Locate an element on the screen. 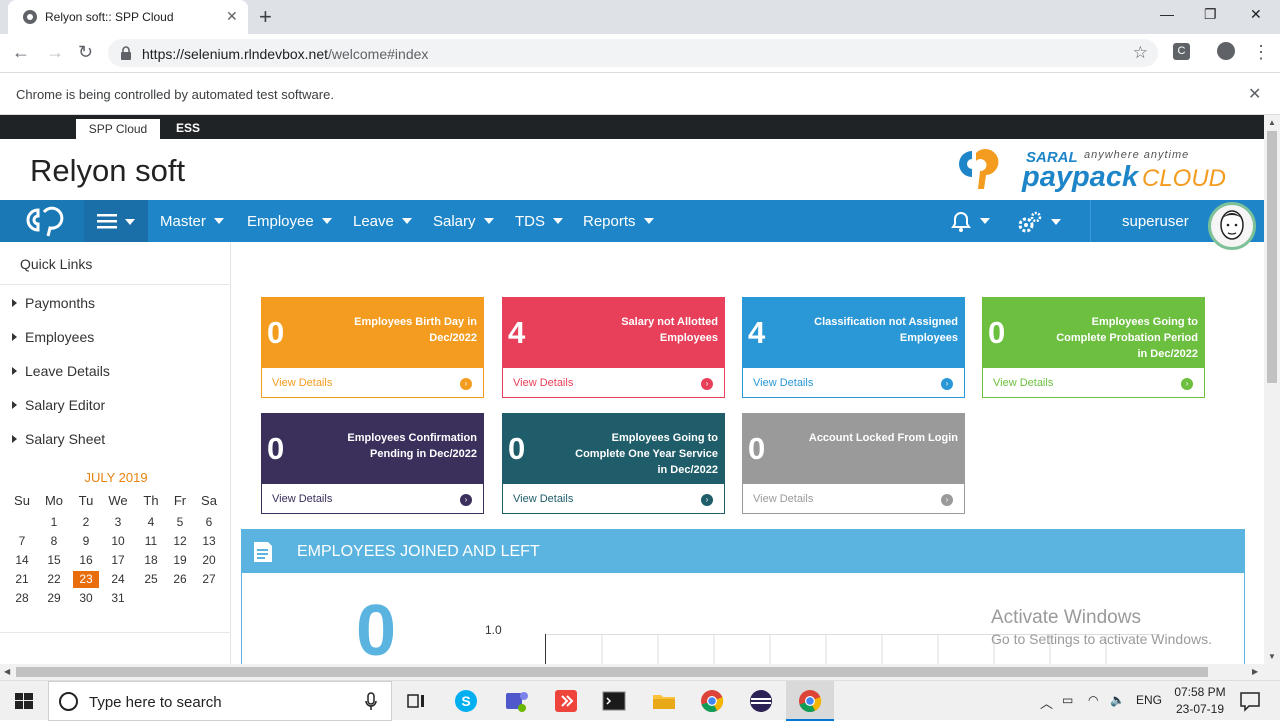 This screenshot has width=1280, height=721. calendar-day: 12 is located at coordinates (180, 541).